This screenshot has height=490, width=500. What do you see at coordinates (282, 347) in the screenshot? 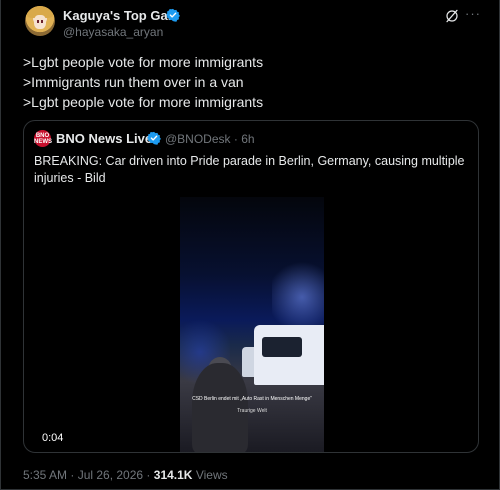
I see `video-van-window` at bounding box center [282, 347].